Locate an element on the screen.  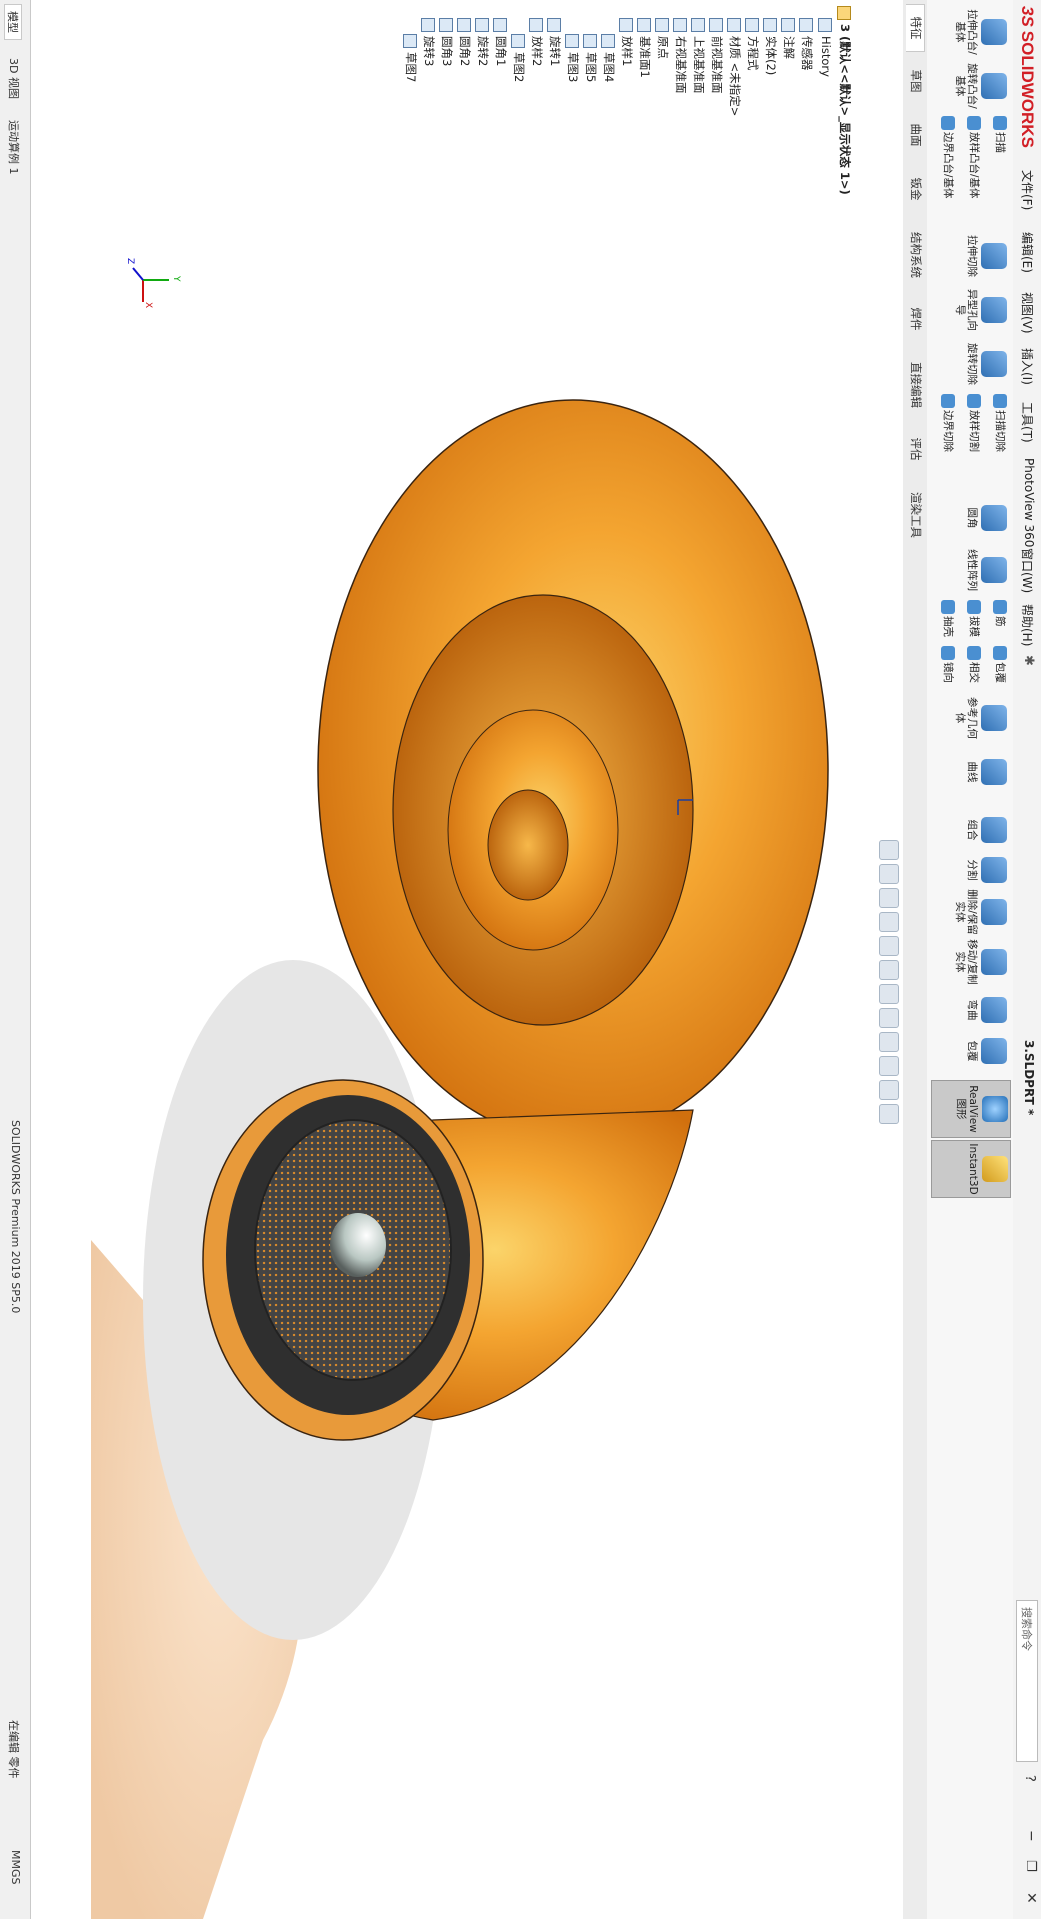
apply-scene-icon is located at coordinates (889, 1066).